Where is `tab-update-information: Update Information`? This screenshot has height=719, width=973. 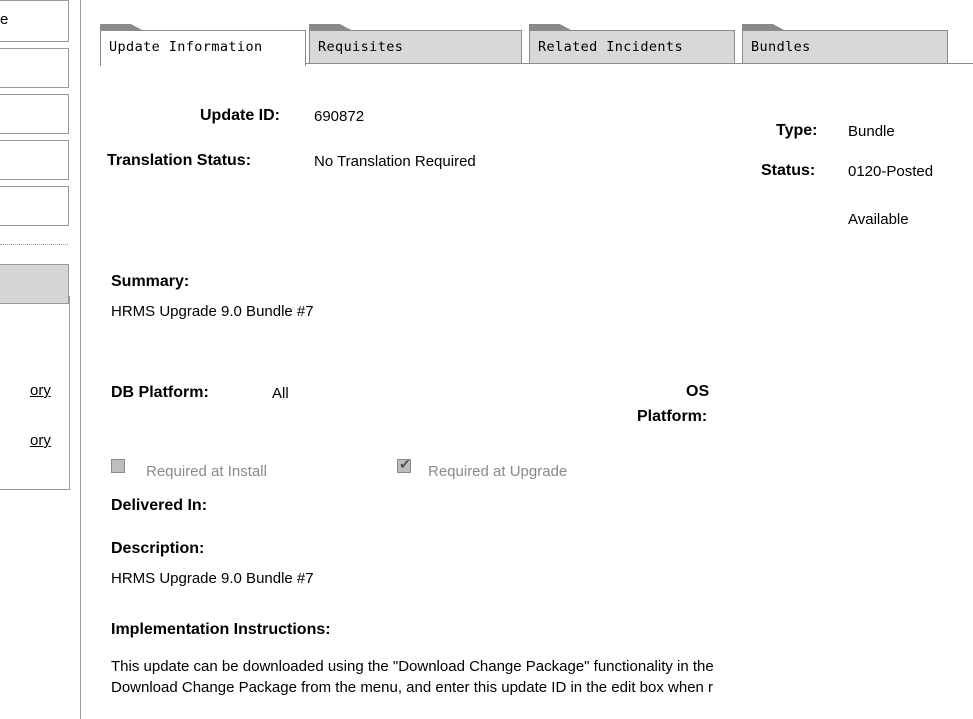
tab-update-information: Update Information is located at coordinates (203, 45).